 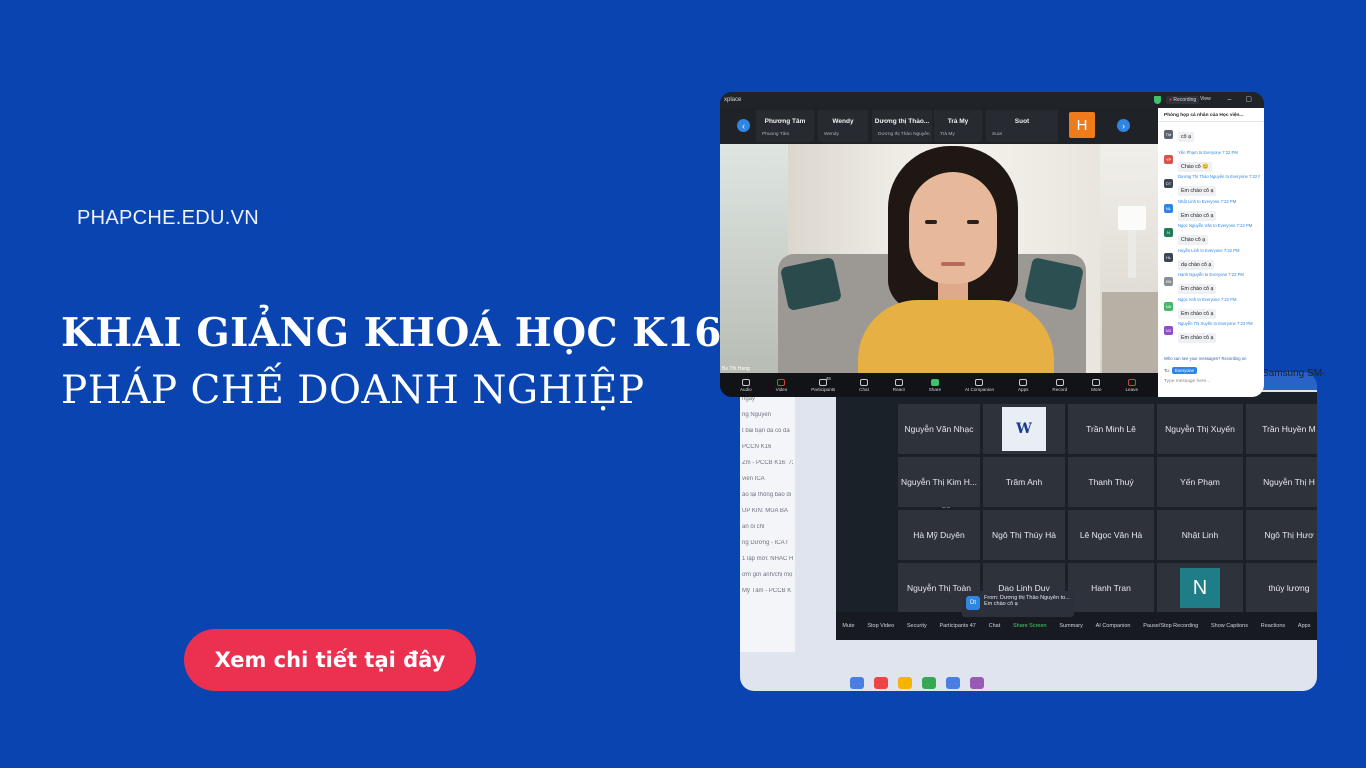 What do you see at coordinates (1082, 125) in the screenshot?
I see `avatar: H` at bounding box center [1082, 125].